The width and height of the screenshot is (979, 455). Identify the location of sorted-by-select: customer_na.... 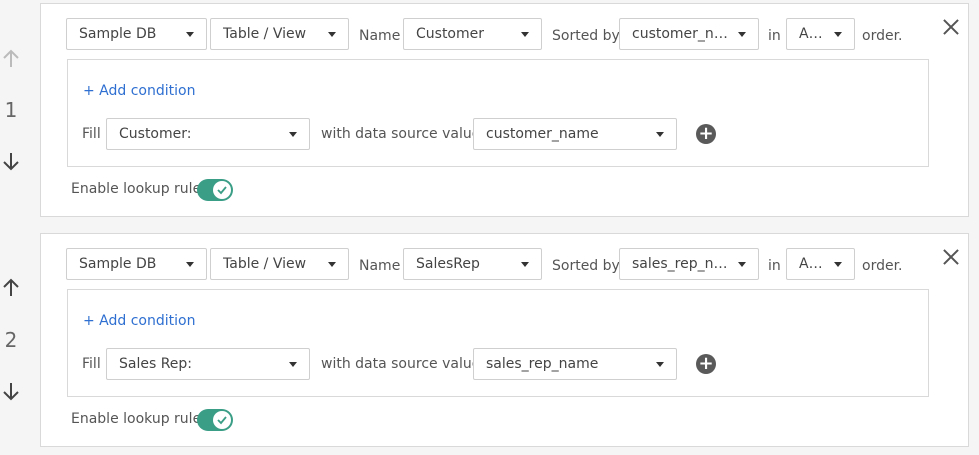
(689, 34).